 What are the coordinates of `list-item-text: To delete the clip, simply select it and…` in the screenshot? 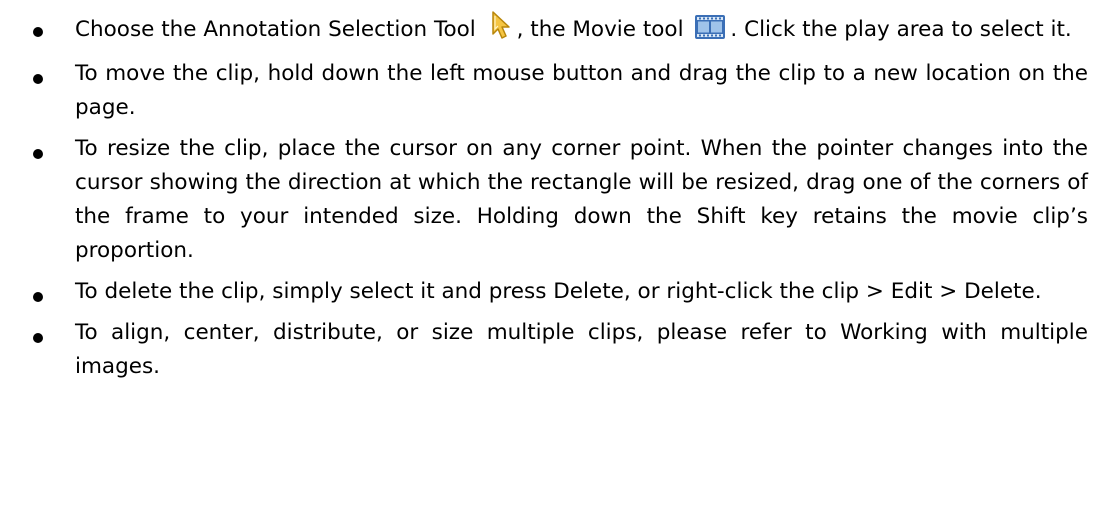 It's located at (558, 291).